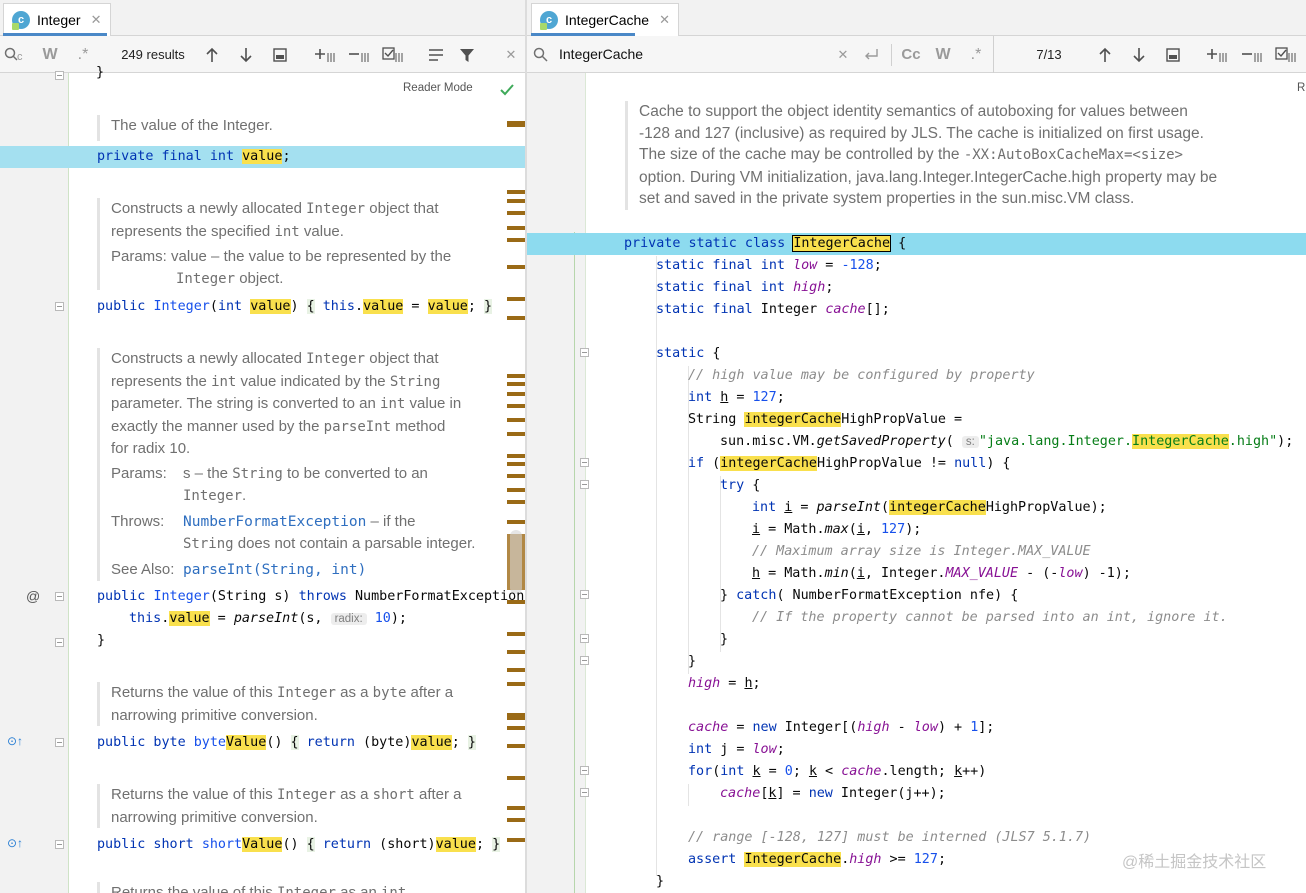 This screenshot has height=893, width=1306. I want to click on watermark: @稀土掘金技术社区, so click(1194, 862).